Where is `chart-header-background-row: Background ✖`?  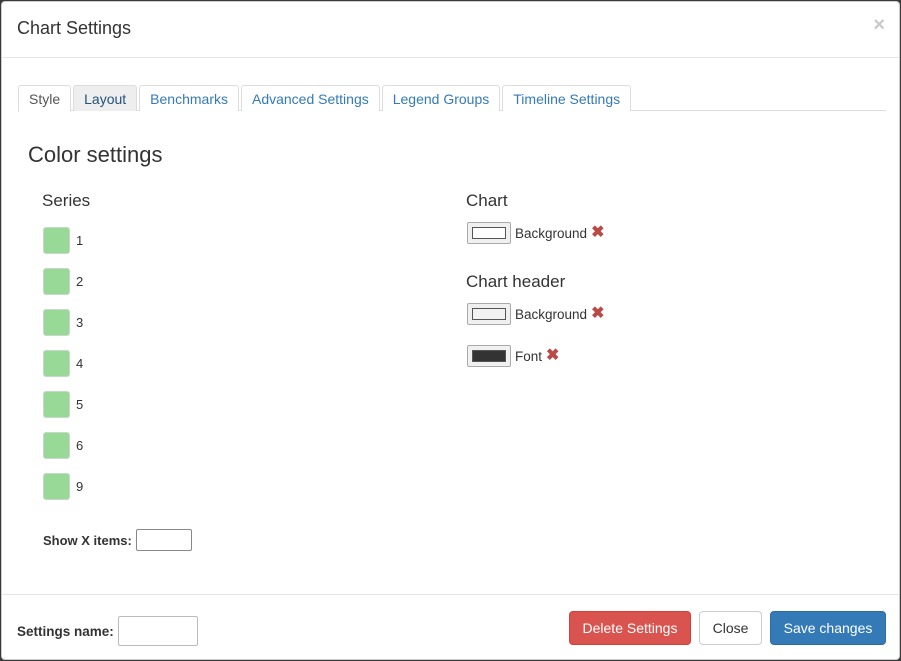 chart-header-background-row: Background ✖ is located at coordinates (535, 314).